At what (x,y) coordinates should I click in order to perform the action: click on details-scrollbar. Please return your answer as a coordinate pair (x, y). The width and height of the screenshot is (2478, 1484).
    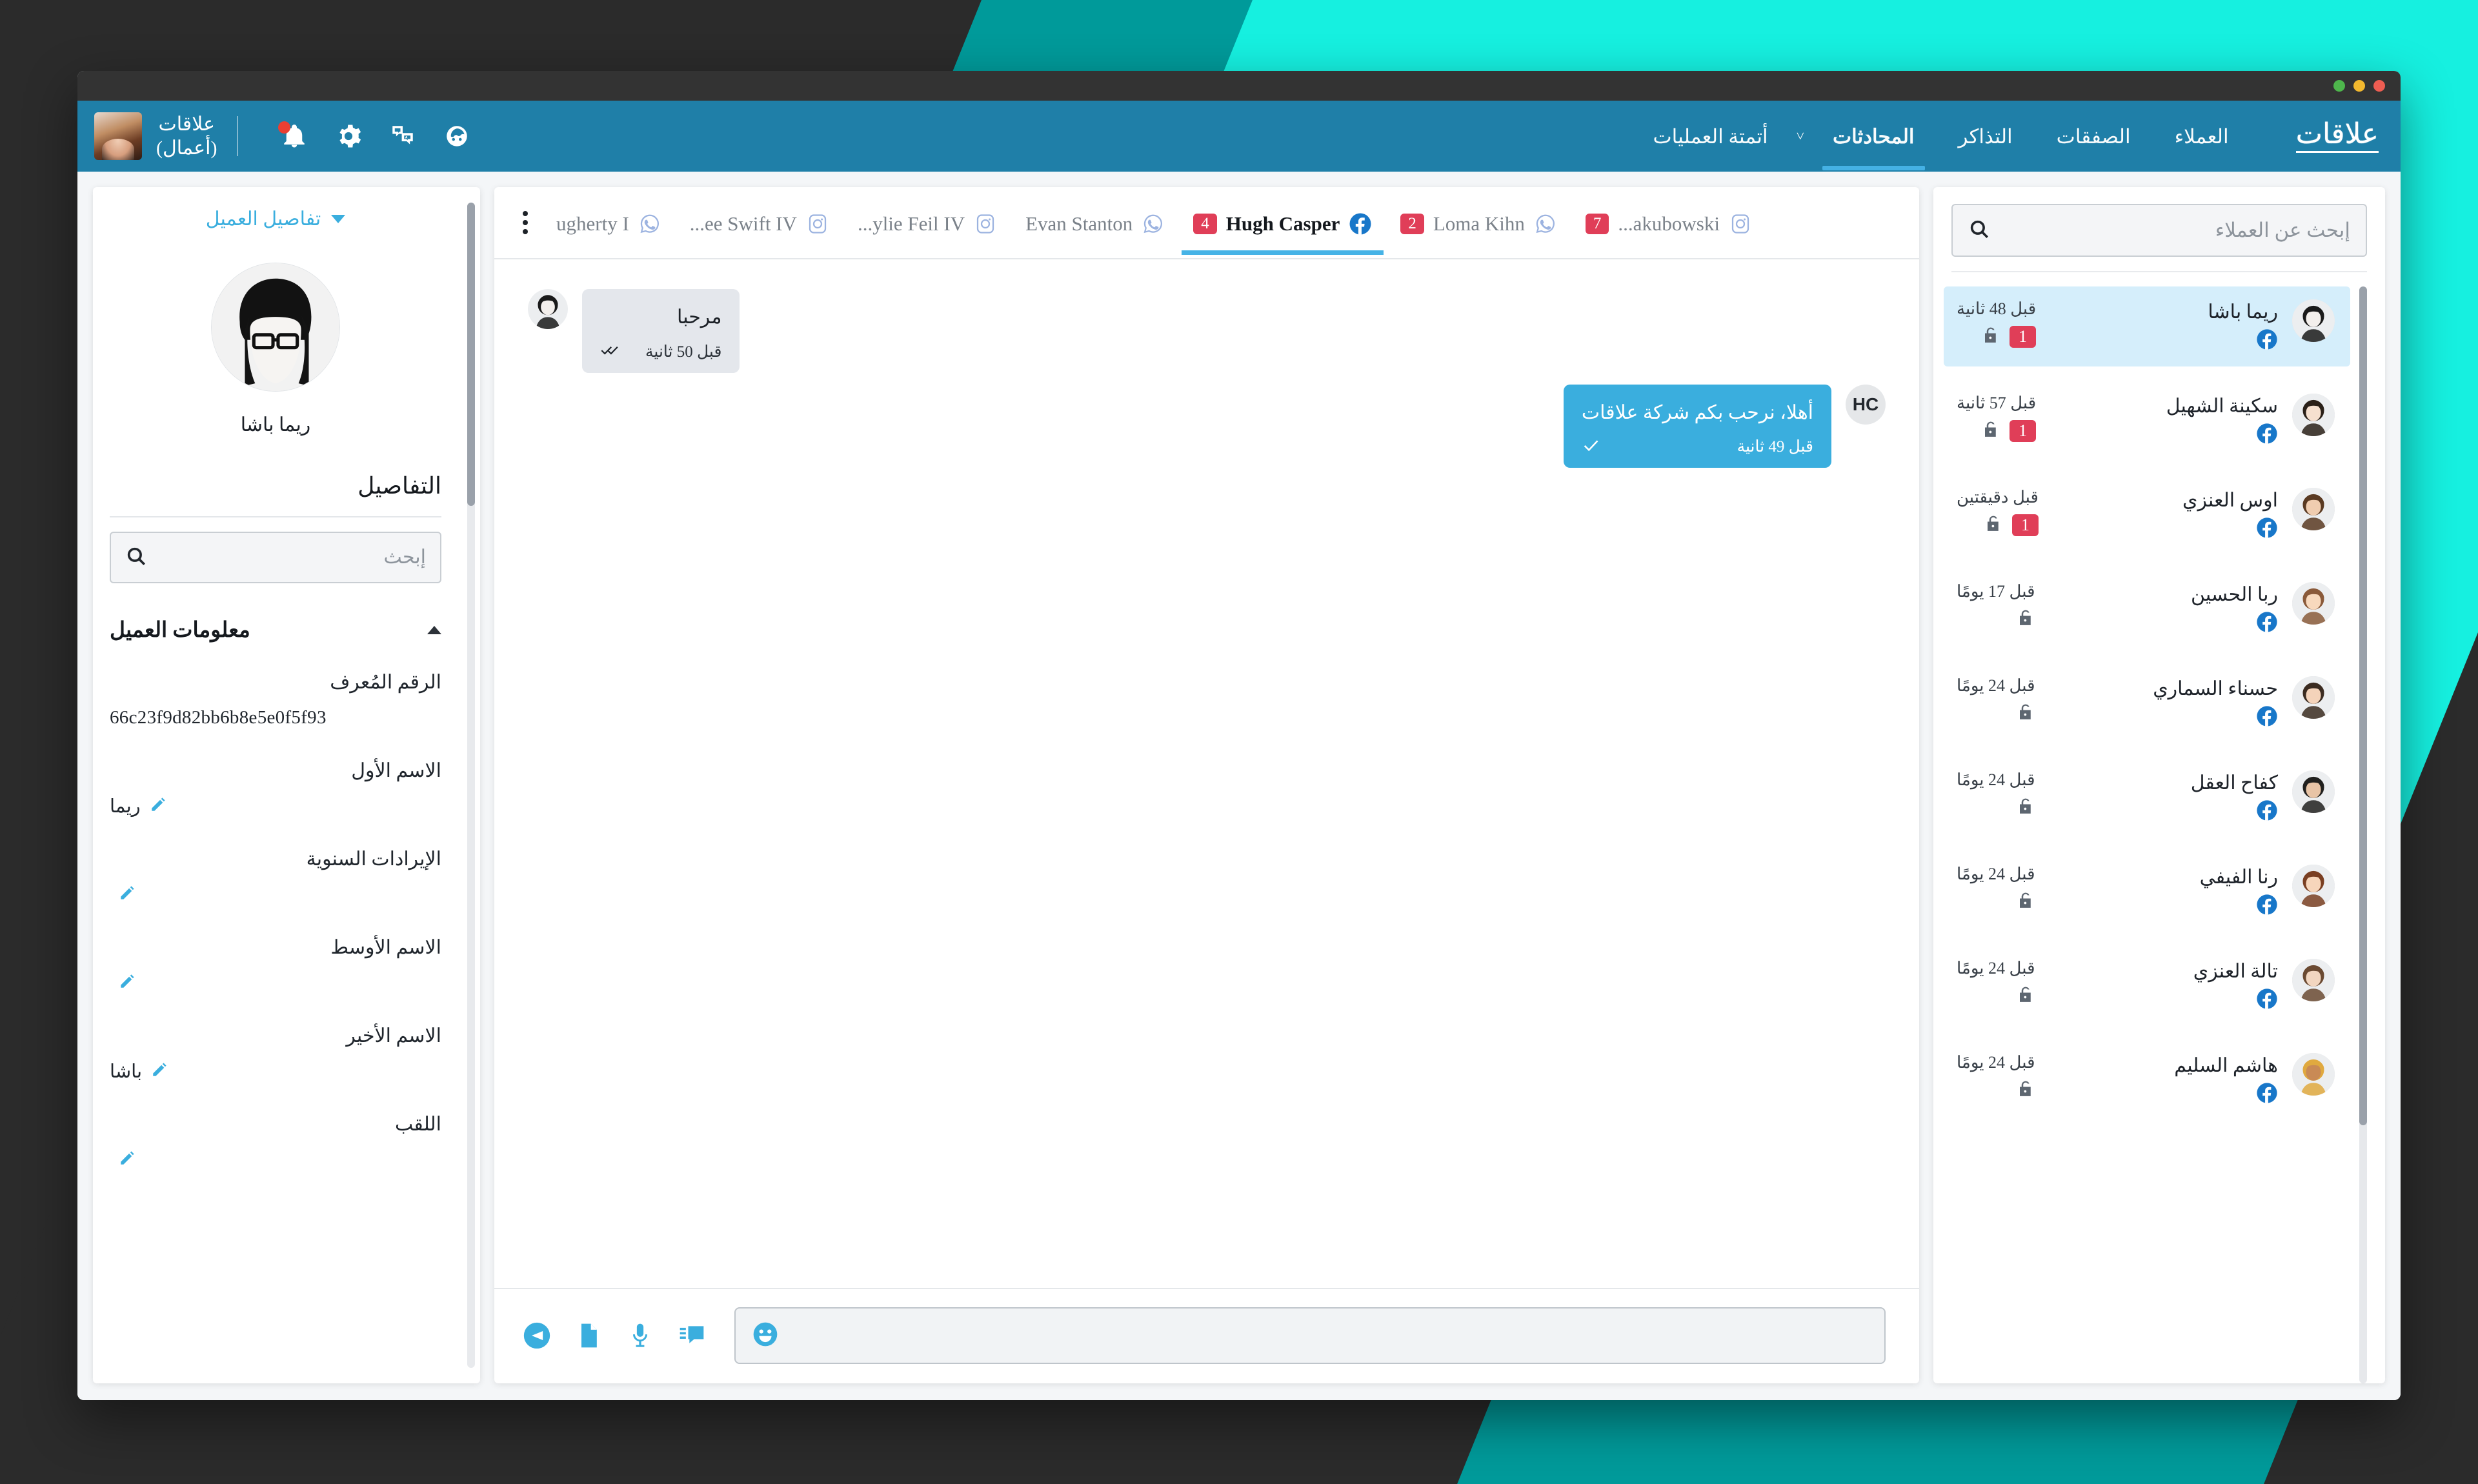
    Looking at the image, I should click on (471, 786).